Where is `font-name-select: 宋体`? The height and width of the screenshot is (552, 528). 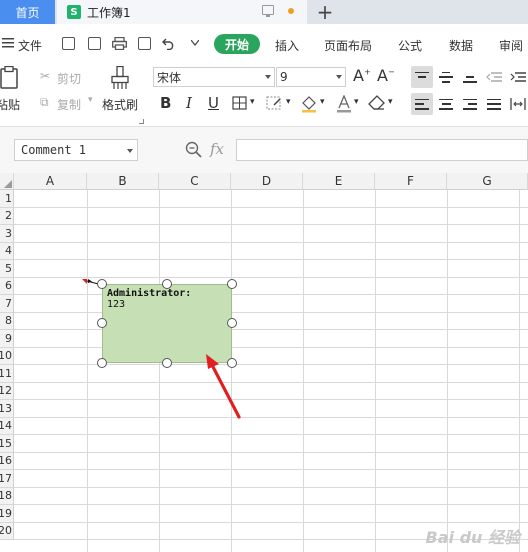 font-name-select: 宋体 is located at coordinates (214, 77).